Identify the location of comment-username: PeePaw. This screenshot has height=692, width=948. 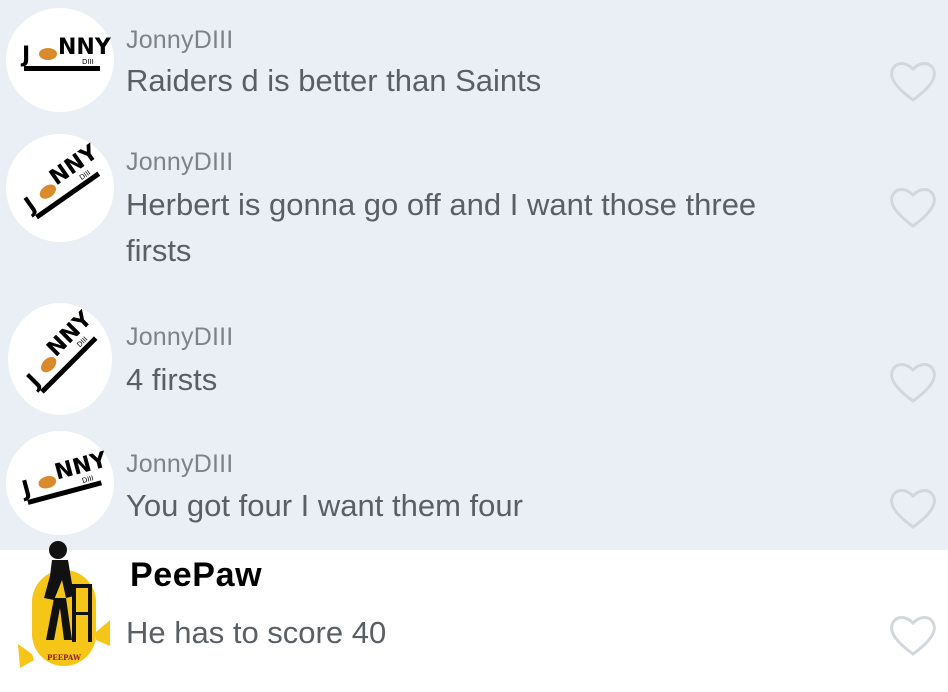
(196, 575).